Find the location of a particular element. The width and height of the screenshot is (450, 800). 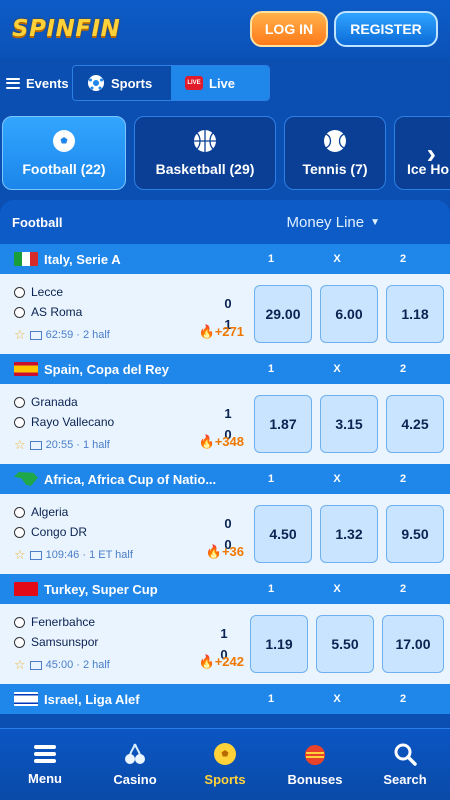

odd-x-button: 5.50 is located at coordinates (345, 644).